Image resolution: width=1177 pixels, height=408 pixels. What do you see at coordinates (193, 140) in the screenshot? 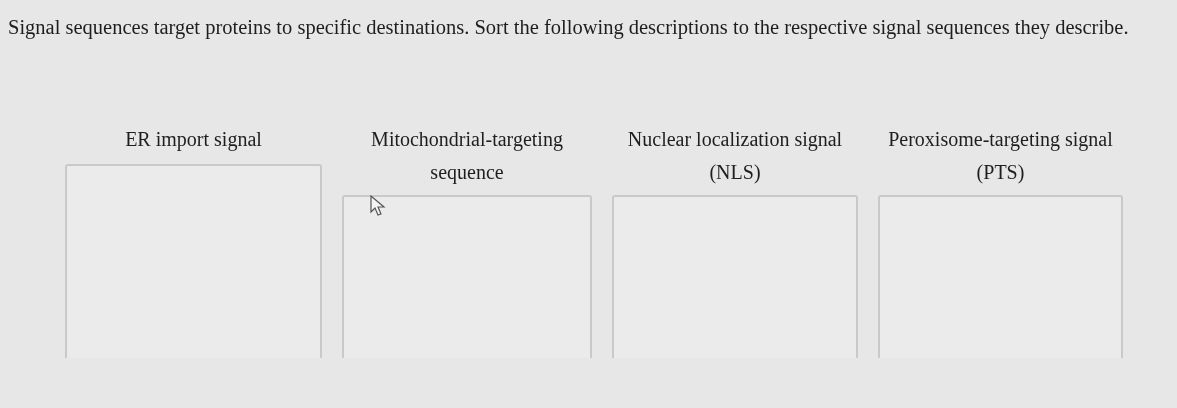
I see `category-label: ER import signal` at bounding box center [193, 140].